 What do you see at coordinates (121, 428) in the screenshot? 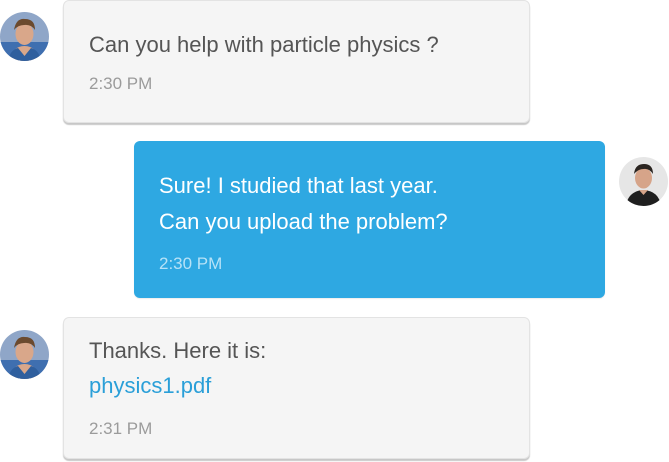
I see `message-timestamp: 2:31 PM` at bounding box center [121, 428].